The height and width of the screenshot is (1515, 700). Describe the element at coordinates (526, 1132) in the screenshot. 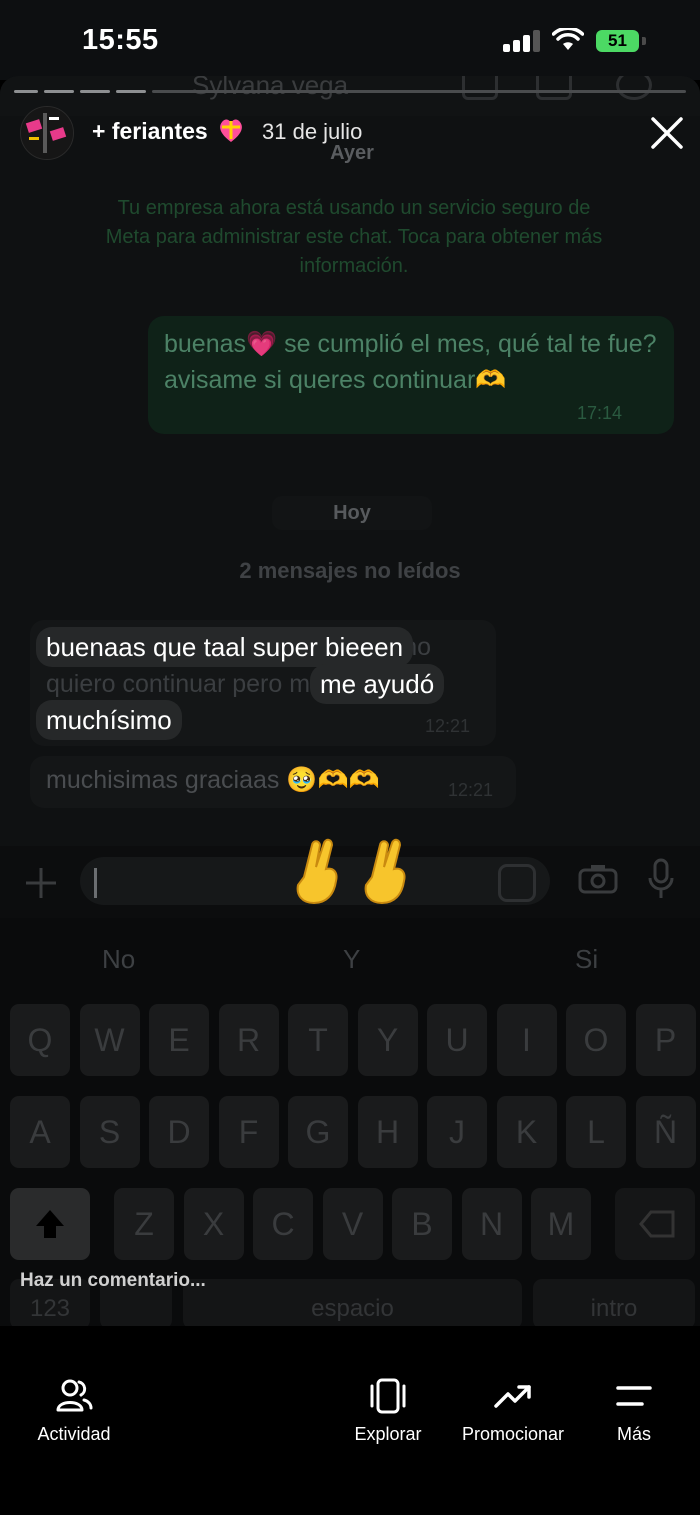

I see `key-k: K` at that location.